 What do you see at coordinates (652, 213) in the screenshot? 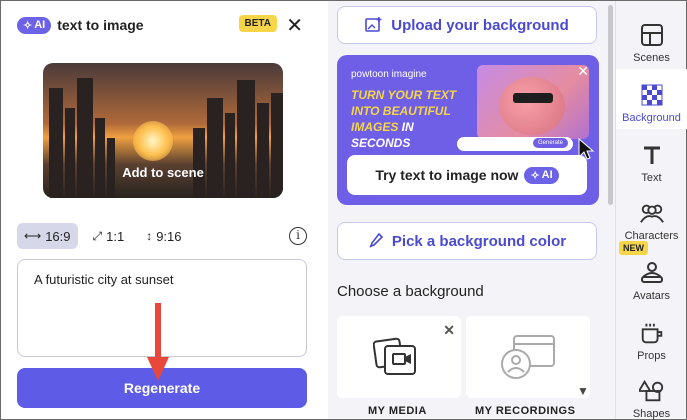
I see `characters-icon` at bounding box center [652, 213].